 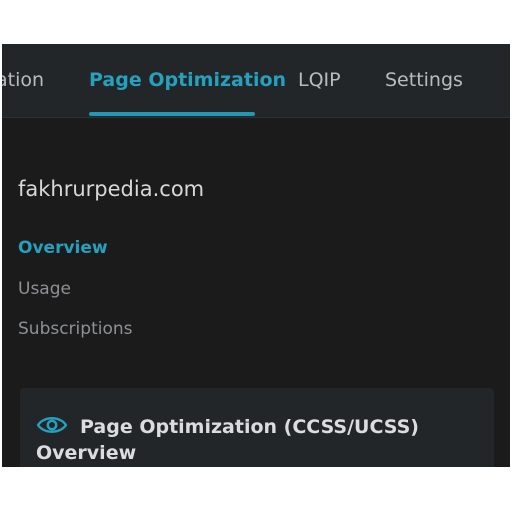 What do you see at coordinates (227, 440) in the screenshot?
I see `card-title: Page Optimization (CCSS/UCSS) Overview` at bounding box center [227, 440].